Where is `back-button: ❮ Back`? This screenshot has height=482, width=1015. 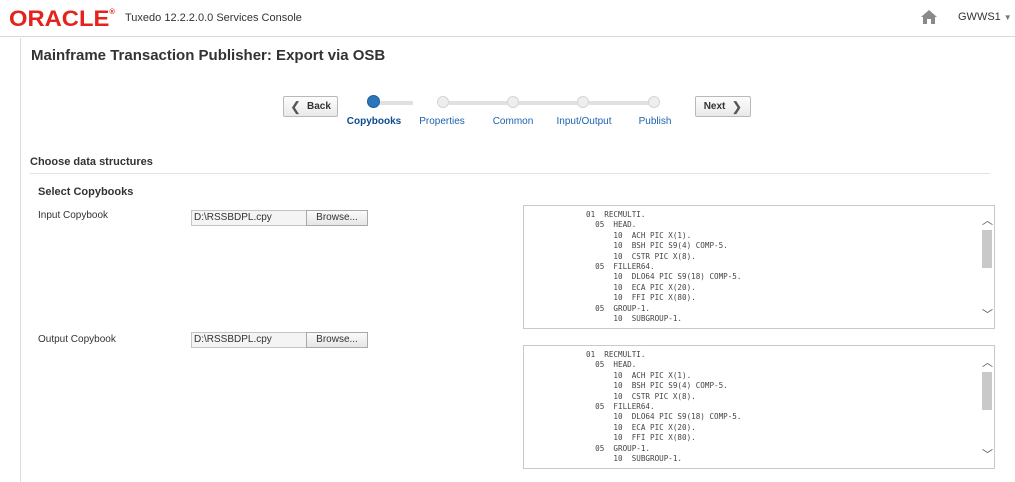
back-button: ❮ Back is located at coordinates (310, 106).